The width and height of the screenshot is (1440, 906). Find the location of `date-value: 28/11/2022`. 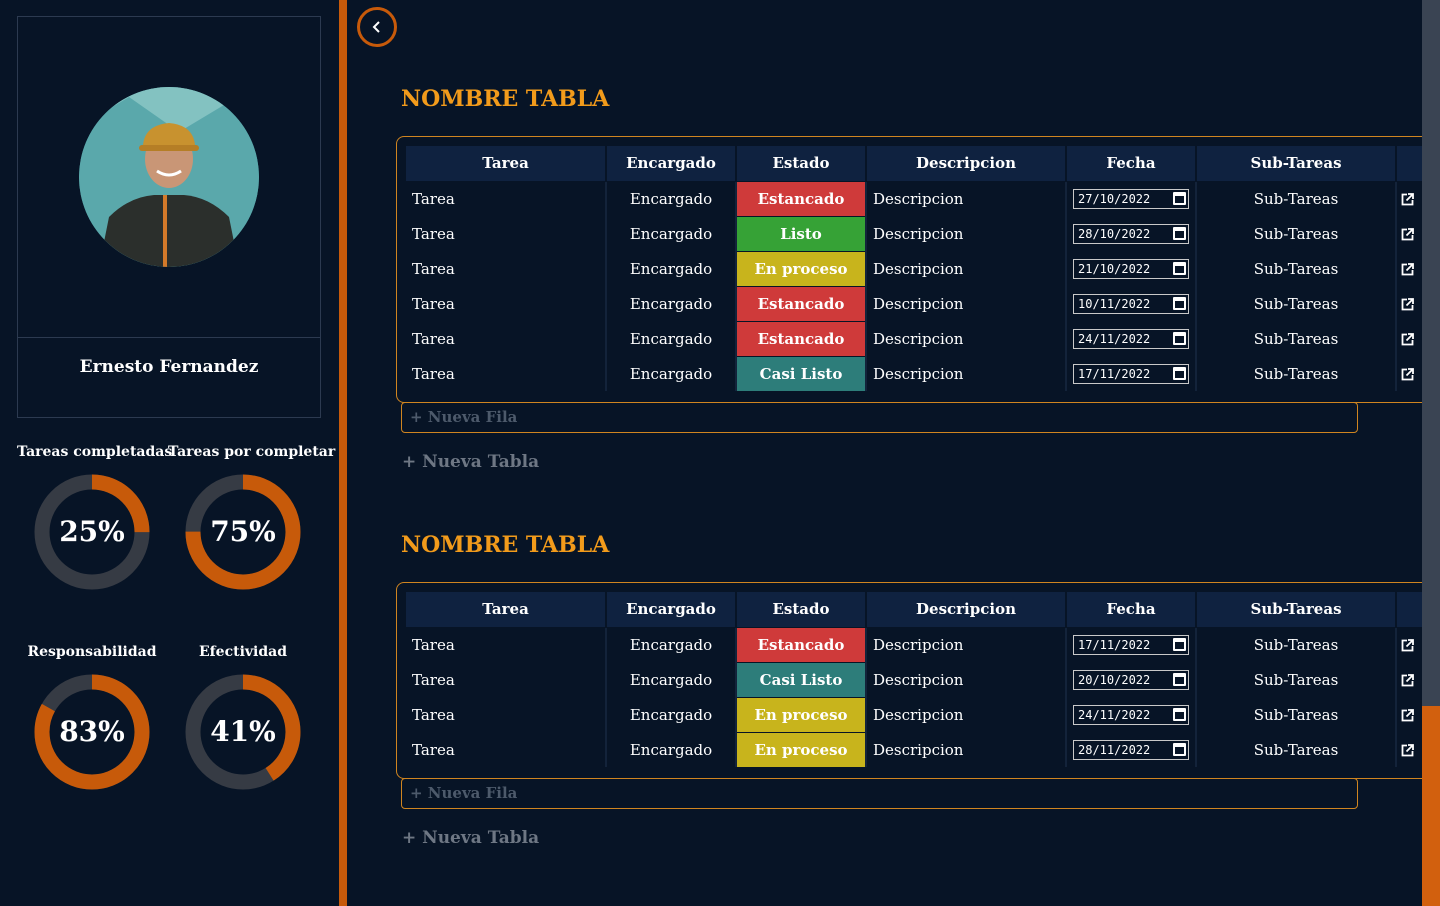

date-value: 28/11/2022 is located at coordinates (1114, 749).